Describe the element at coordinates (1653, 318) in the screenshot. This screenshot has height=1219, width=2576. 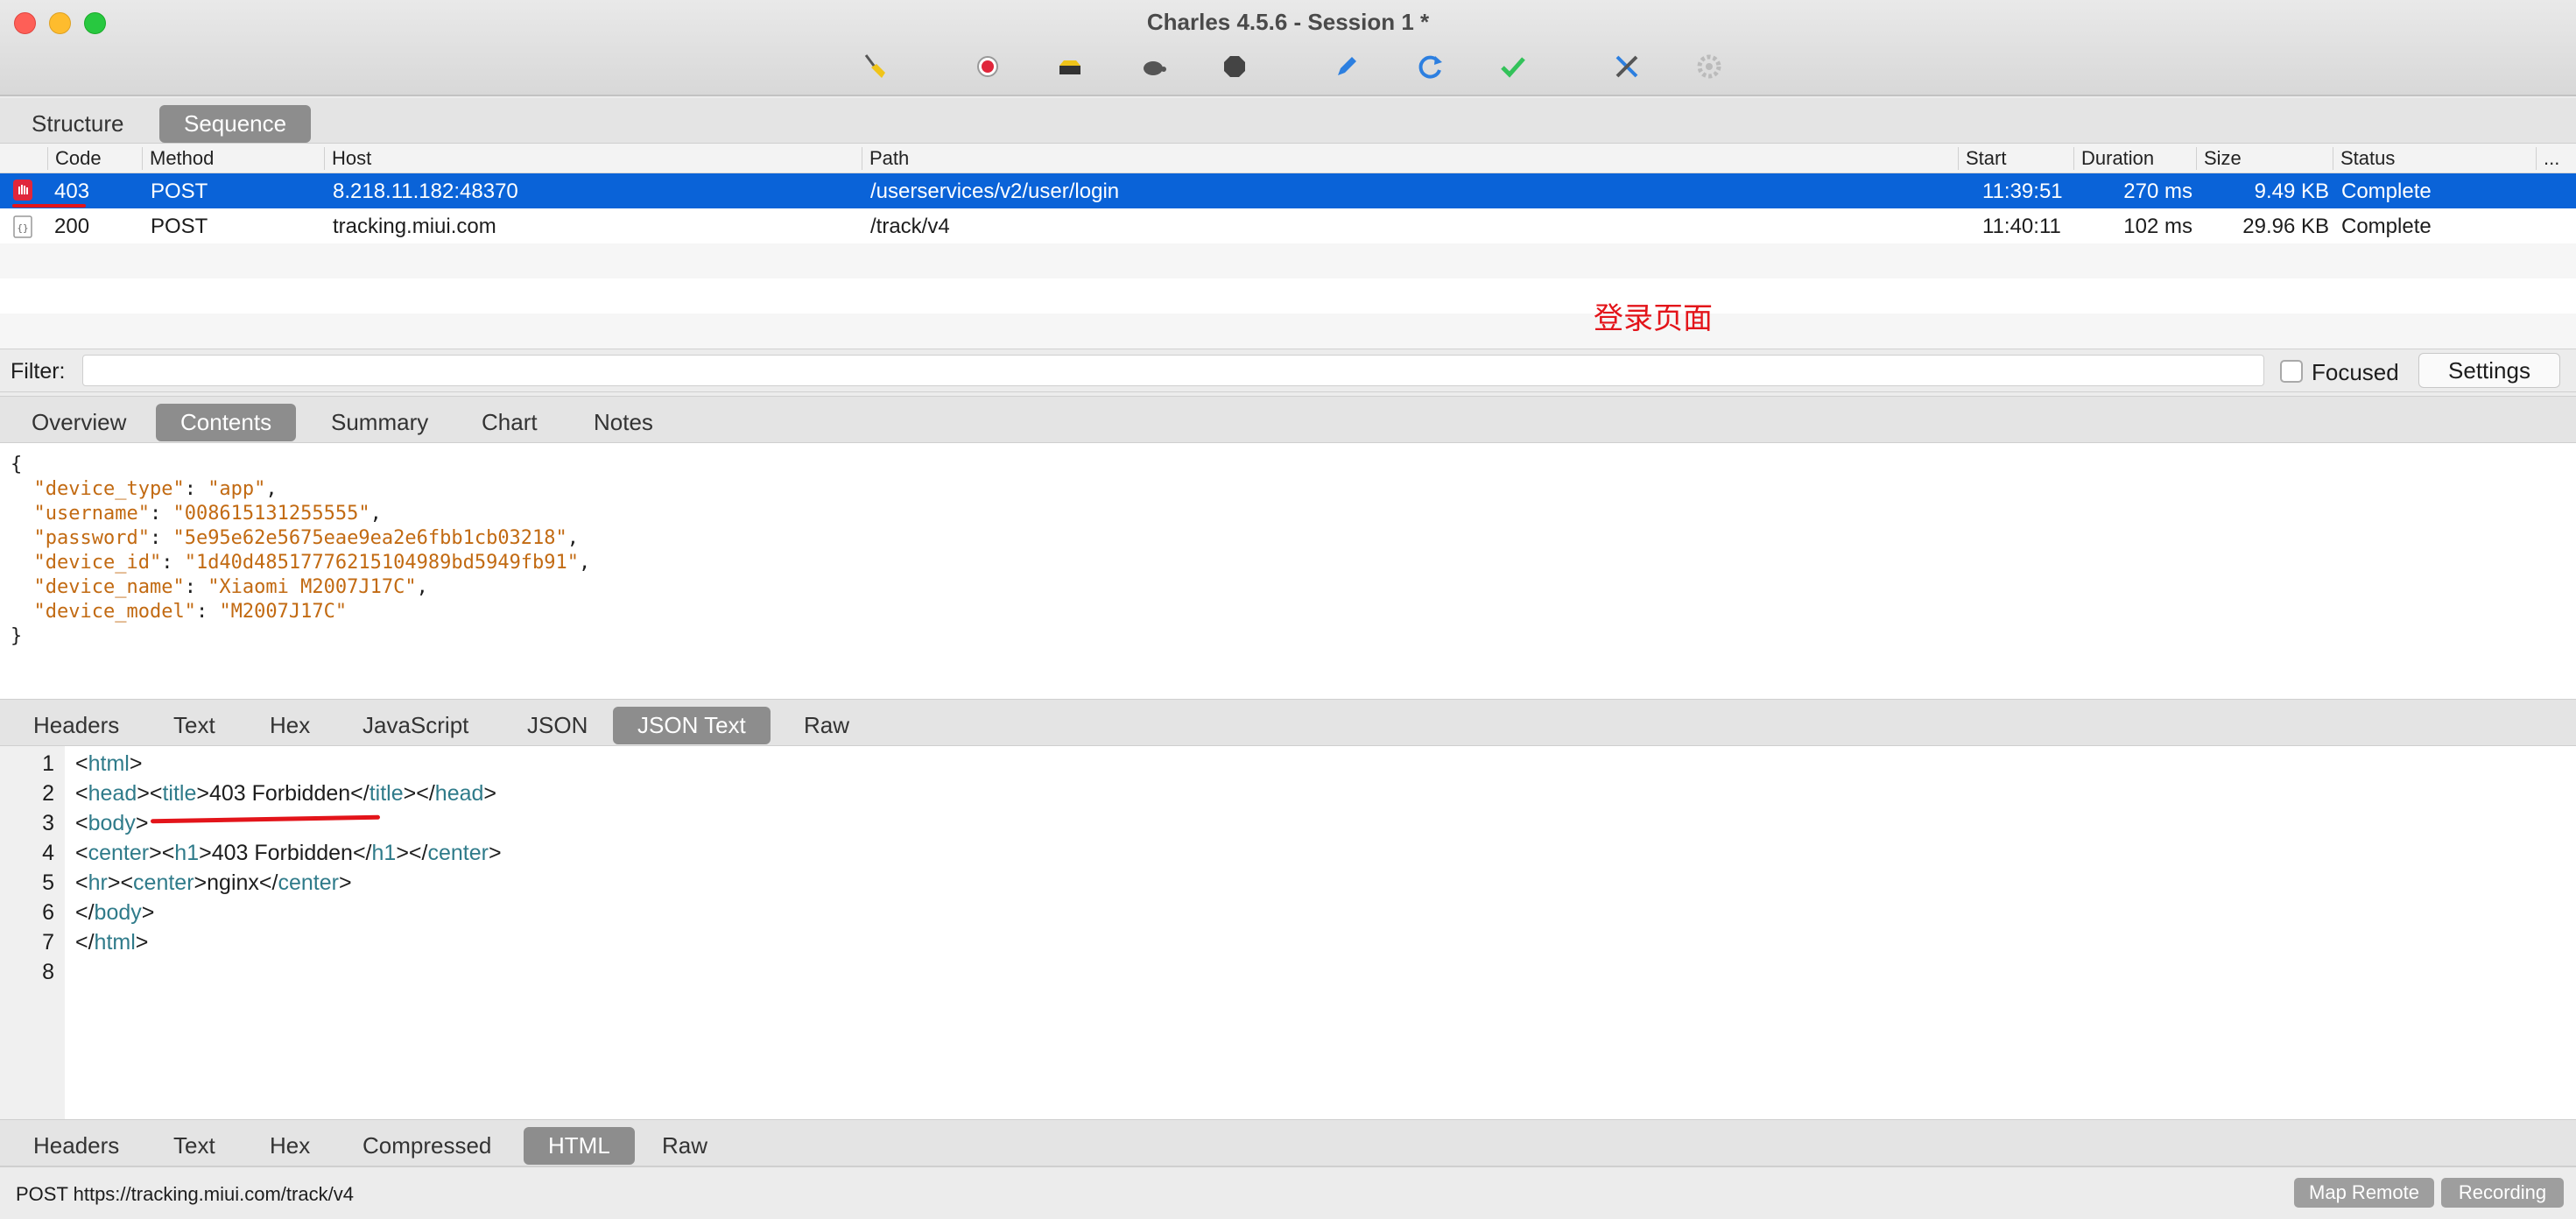
I see `annotation-label: 登录页面` at that location.